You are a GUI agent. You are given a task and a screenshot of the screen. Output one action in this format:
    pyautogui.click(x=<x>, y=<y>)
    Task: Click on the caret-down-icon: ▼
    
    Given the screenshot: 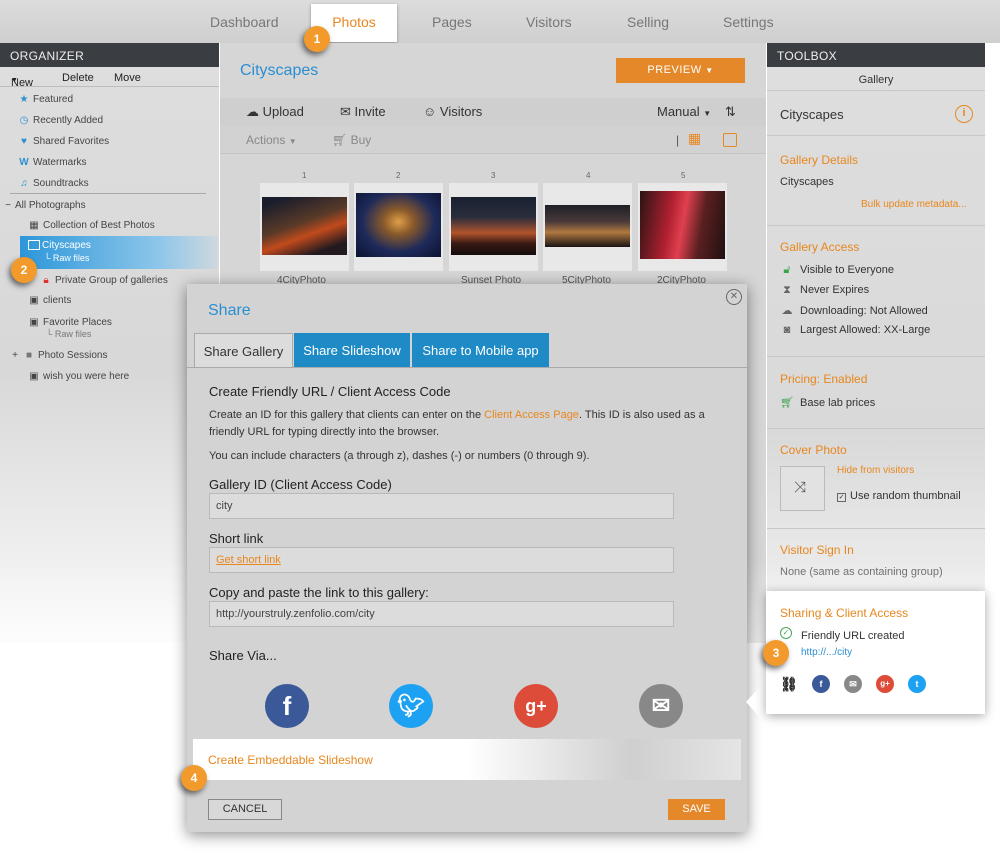 What is the action you would take?
    pyautogui.click(x=292, y=141)
    